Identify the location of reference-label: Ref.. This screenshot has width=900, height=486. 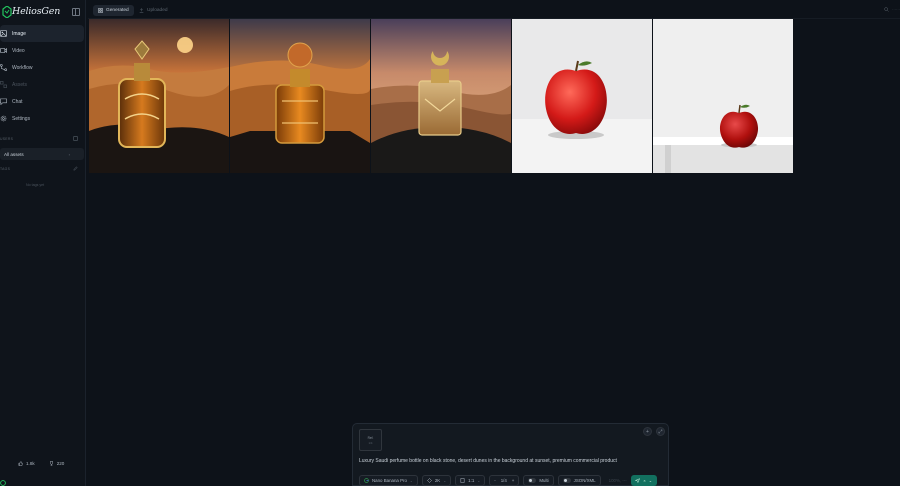
(370, 437).